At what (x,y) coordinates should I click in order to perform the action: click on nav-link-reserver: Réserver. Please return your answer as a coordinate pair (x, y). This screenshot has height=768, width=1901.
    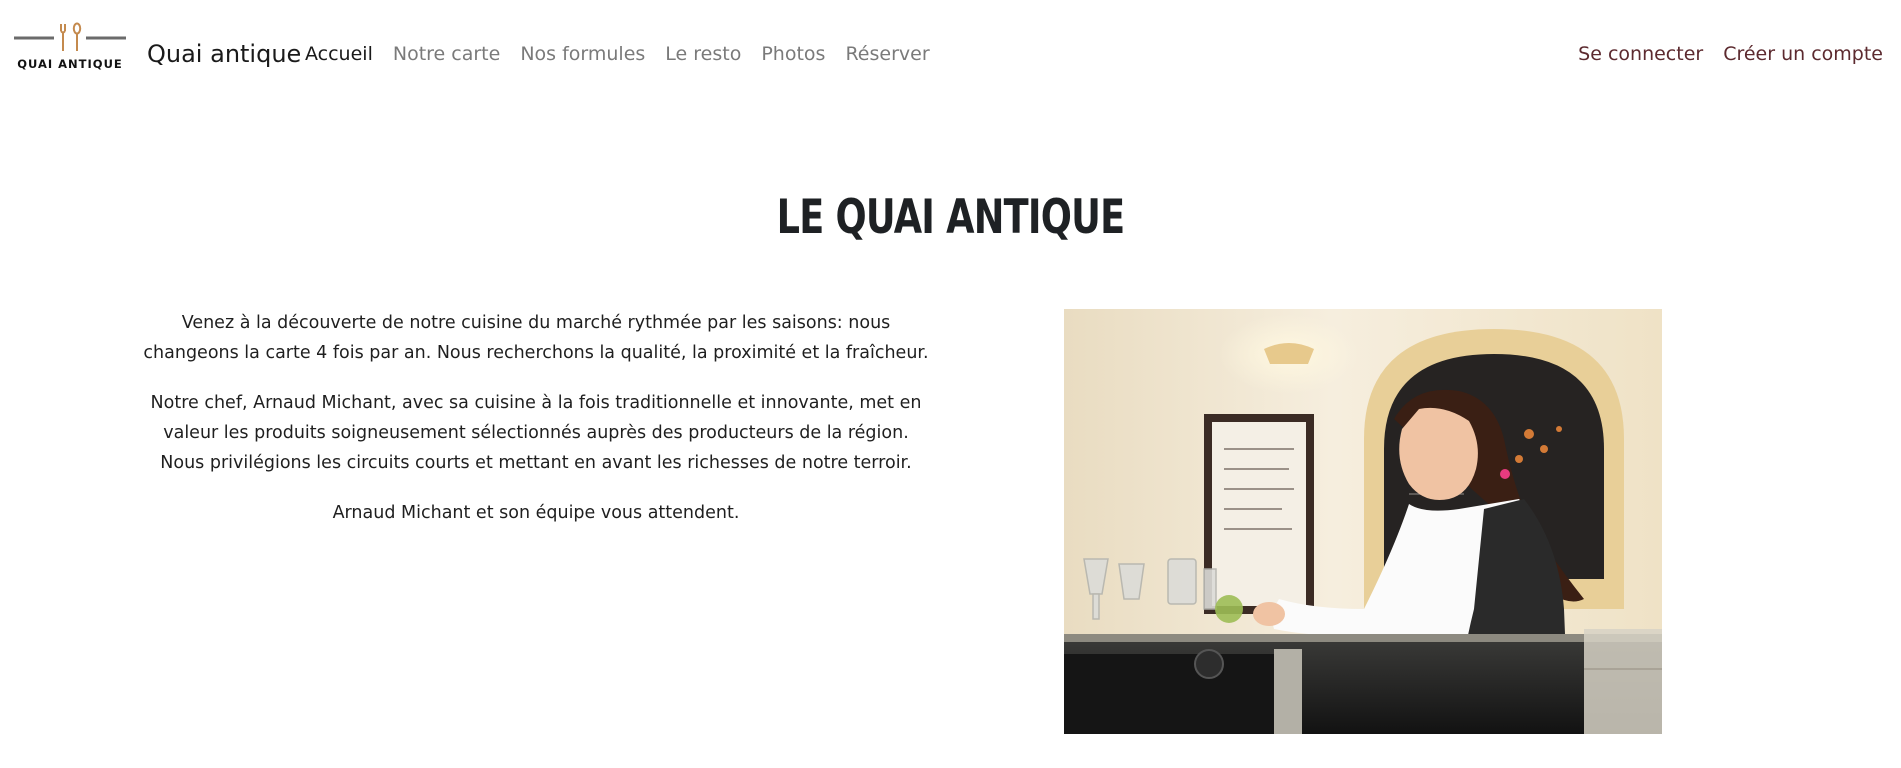
    Looking at the image, I should click on (887, 54).